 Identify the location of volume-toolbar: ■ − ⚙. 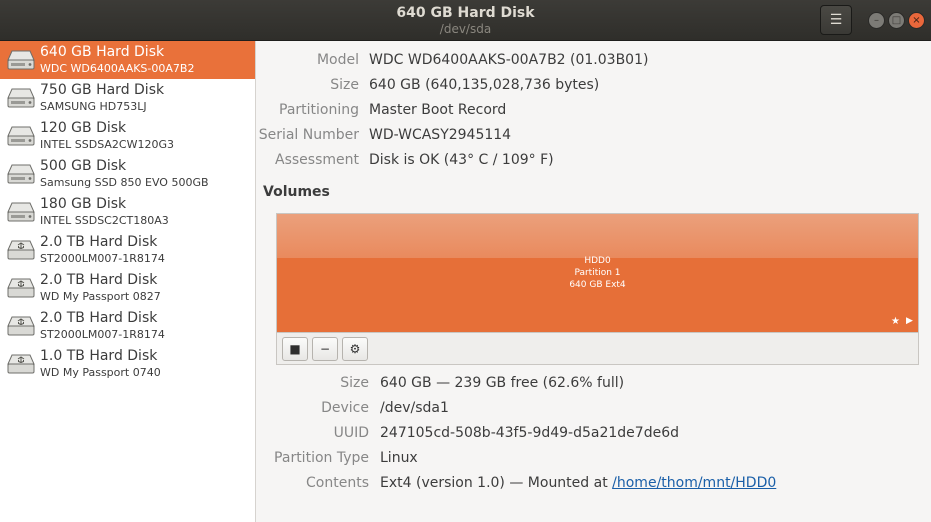
(597, 349).